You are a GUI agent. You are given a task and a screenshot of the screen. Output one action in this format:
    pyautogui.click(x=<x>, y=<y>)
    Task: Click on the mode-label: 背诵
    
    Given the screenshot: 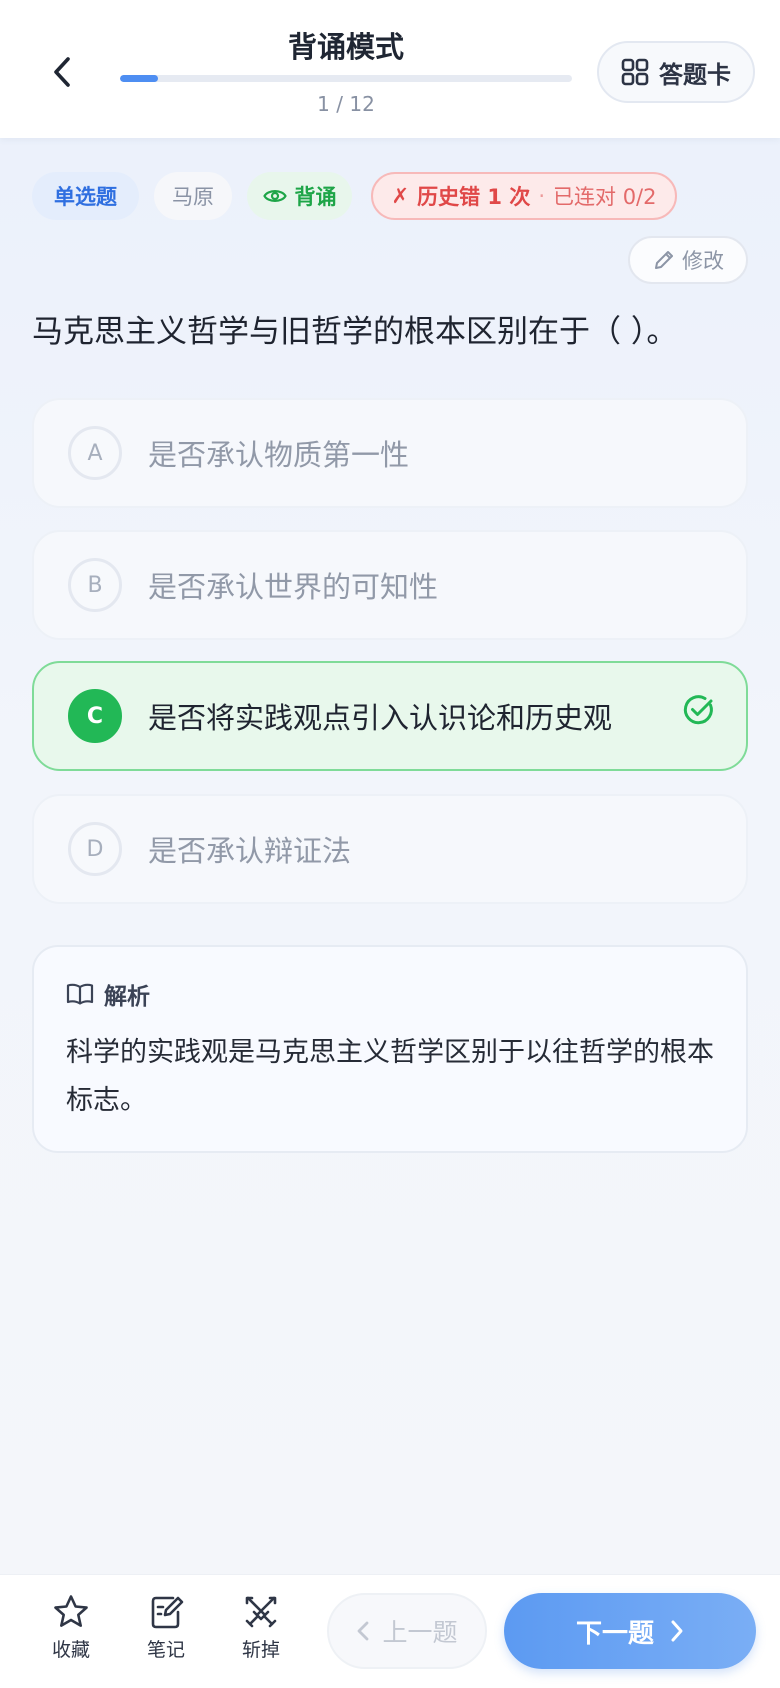 What is the action you would take?
    pyautogui.click(x=315, y=197)
    